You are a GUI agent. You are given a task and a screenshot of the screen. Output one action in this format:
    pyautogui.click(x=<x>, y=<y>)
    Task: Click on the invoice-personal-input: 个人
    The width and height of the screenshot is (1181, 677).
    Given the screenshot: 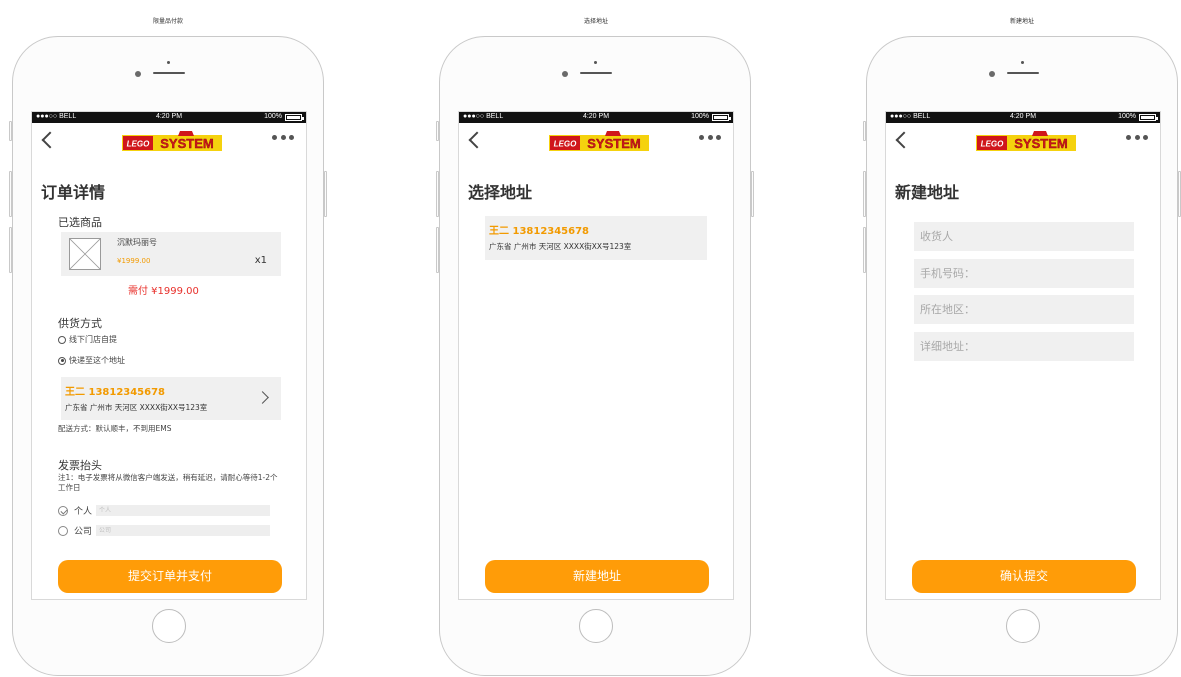 What is the action you would take?
    pyautogui.click(x=183, y=510)
    